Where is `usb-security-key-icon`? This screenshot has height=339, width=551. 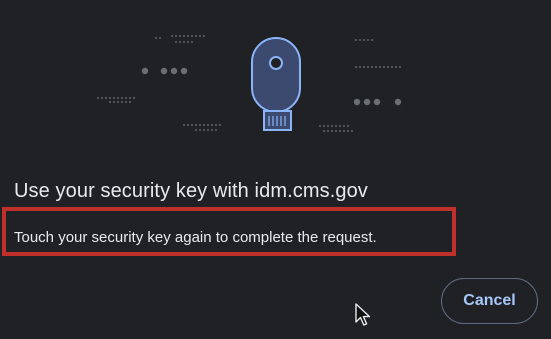
usb-security-key-icon is located at coordinates (276, 84).